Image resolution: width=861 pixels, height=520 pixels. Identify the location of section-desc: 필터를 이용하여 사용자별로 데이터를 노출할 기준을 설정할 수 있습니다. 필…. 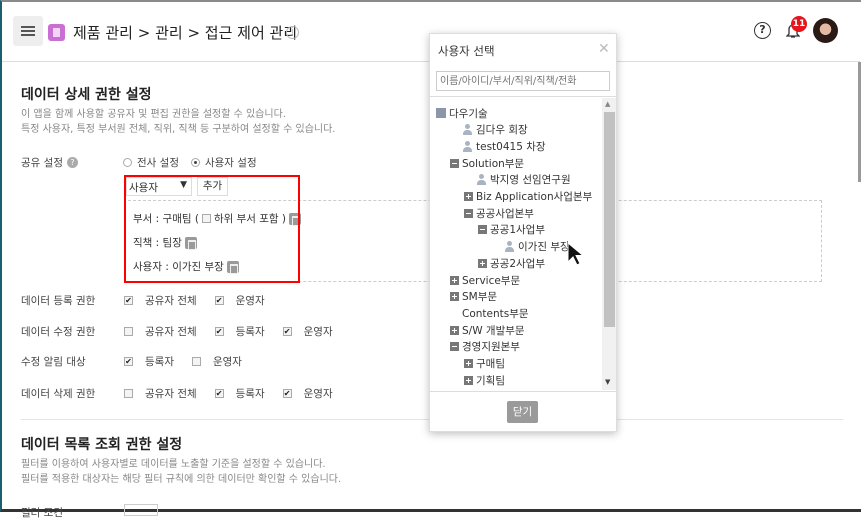
(181, 472).